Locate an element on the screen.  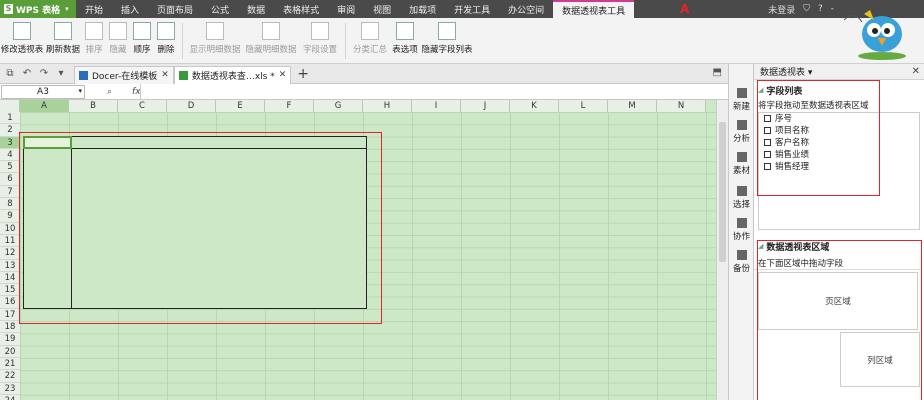
side-tool-icon is located at coordinates (741, 255).